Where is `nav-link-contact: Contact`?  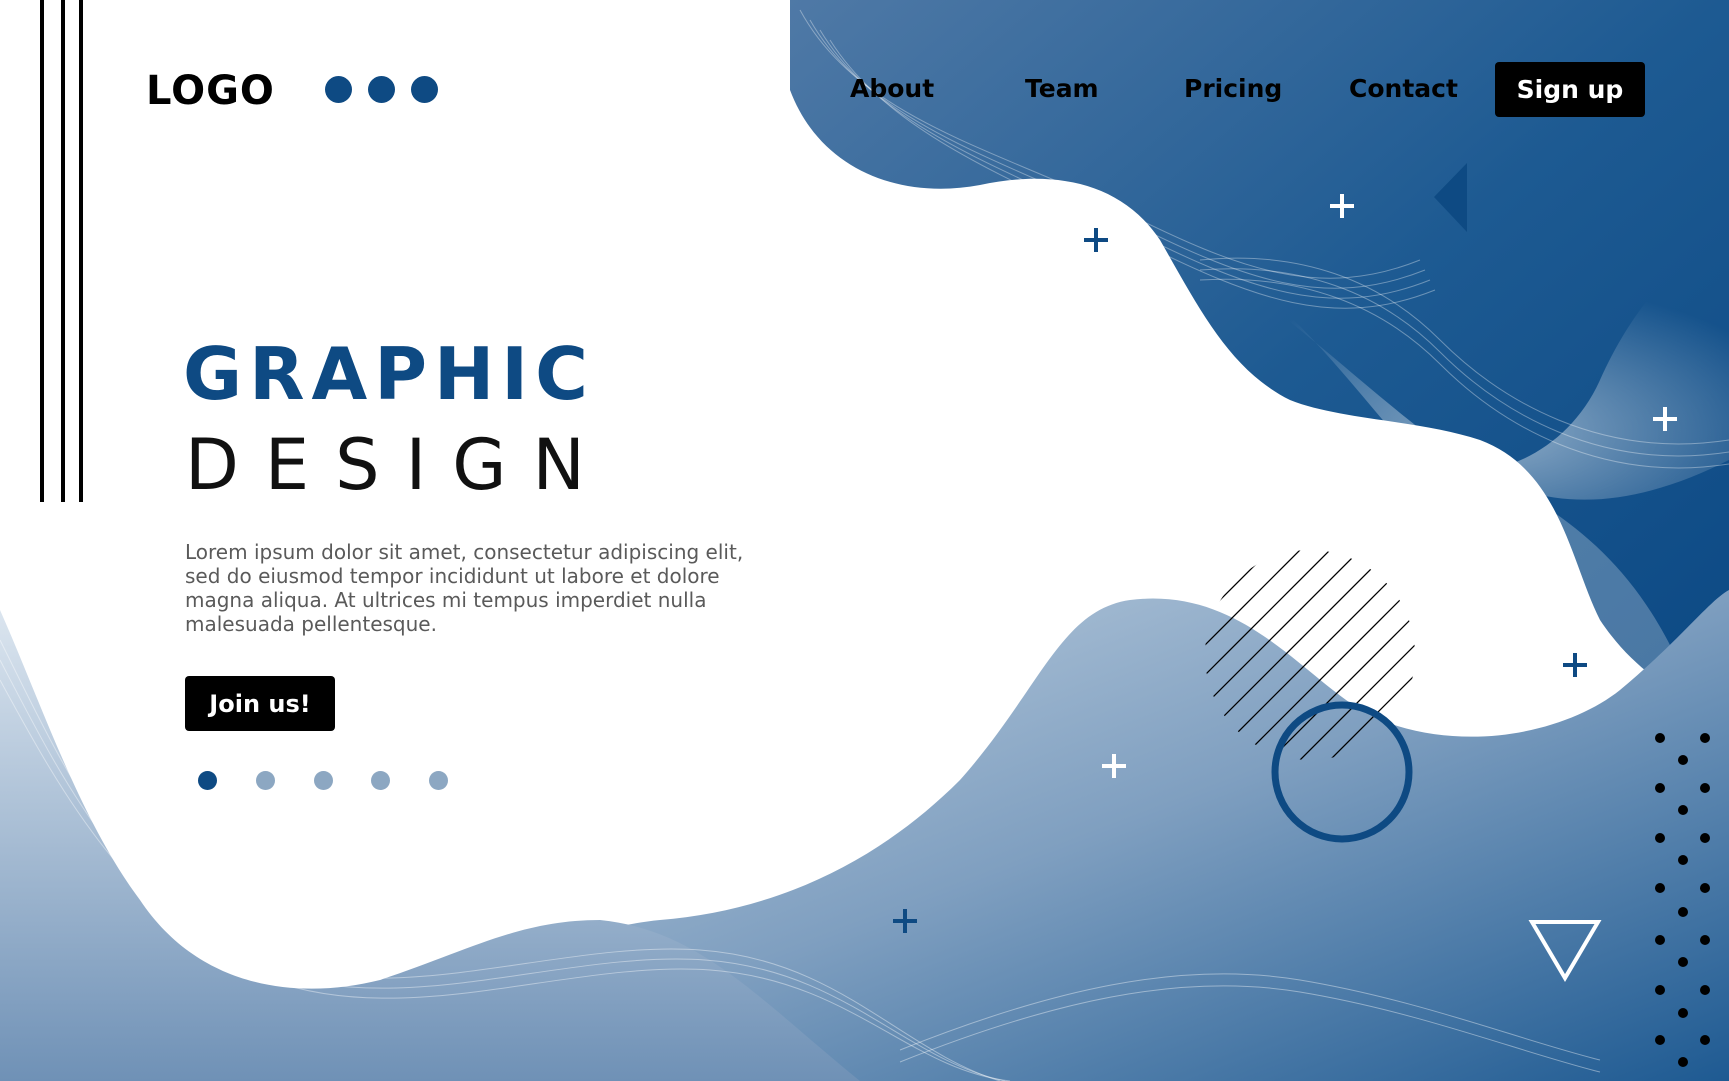 nav-link-contact: Contact is located at coordinates (1403, 88).